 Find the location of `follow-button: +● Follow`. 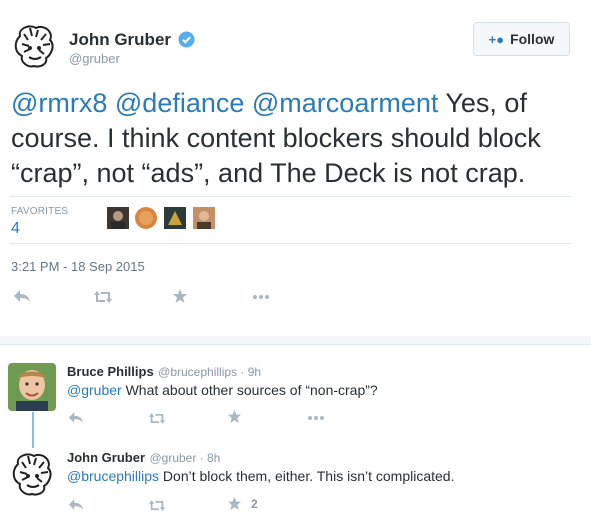

follow-button: +● Follow is located at coordinates (521, 39).